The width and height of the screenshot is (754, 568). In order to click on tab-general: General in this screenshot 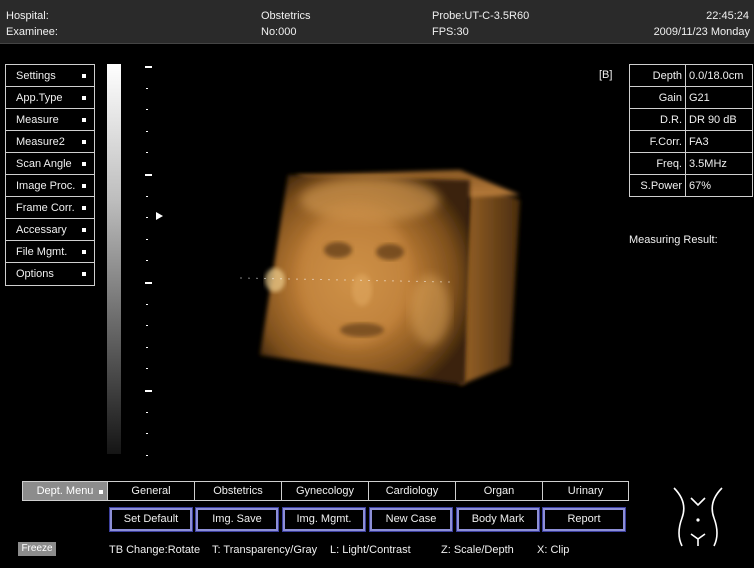, I will do `click(151, 491)`.